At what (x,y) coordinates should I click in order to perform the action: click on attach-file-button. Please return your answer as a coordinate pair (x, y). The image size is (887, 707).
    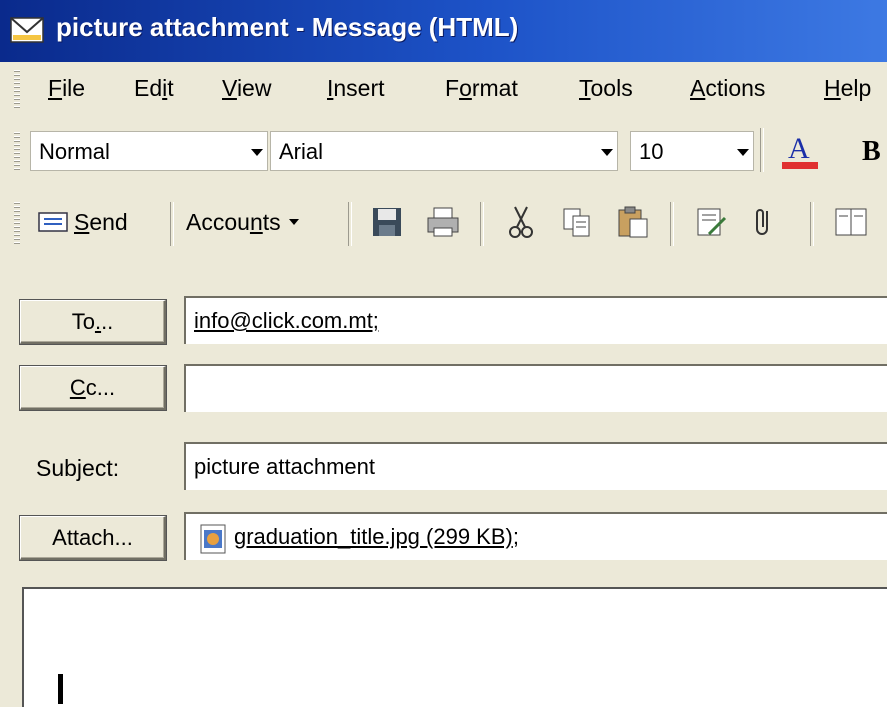
    Looking at the image, I should click on (763, 222).